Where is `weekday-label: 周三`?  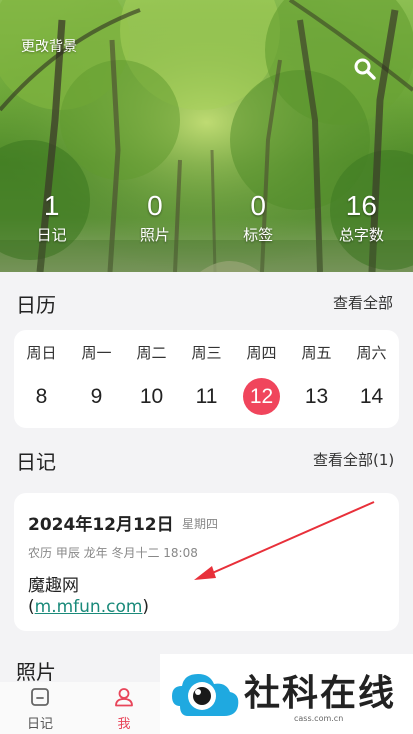 weekday-label: 周三 is located at coordinates (206, 353).